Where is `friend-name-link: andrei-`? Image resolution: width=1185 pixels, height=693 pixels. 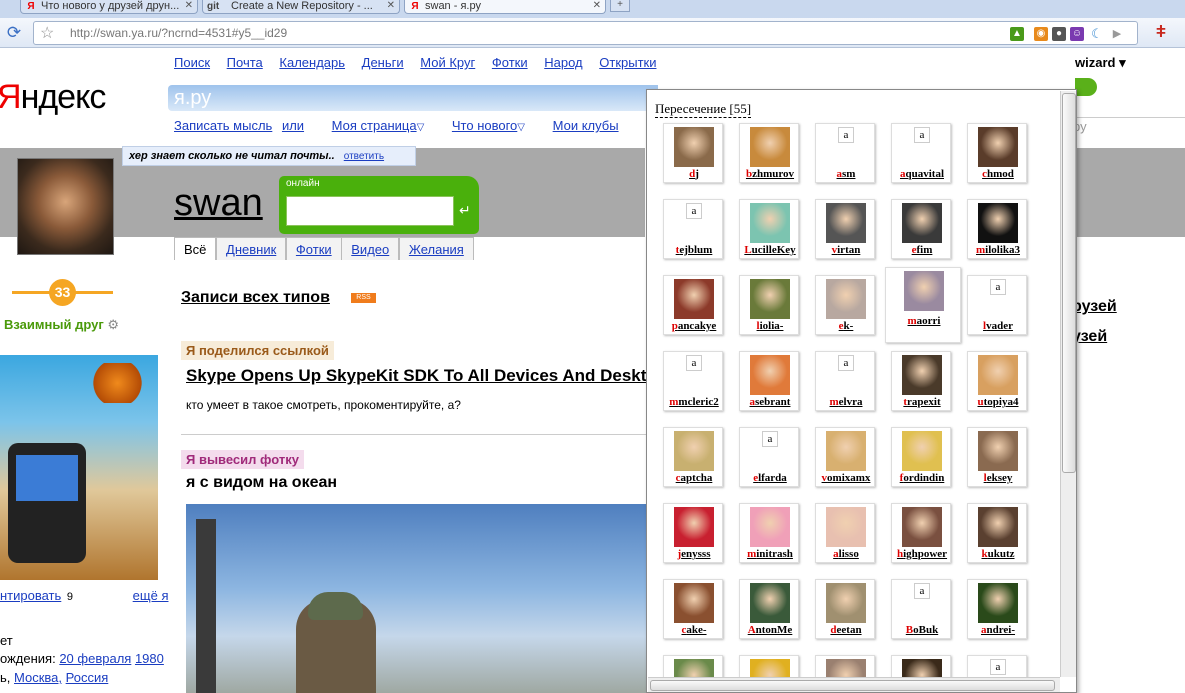
friend-name-link: andrei- is located at coordinates (998, 630).